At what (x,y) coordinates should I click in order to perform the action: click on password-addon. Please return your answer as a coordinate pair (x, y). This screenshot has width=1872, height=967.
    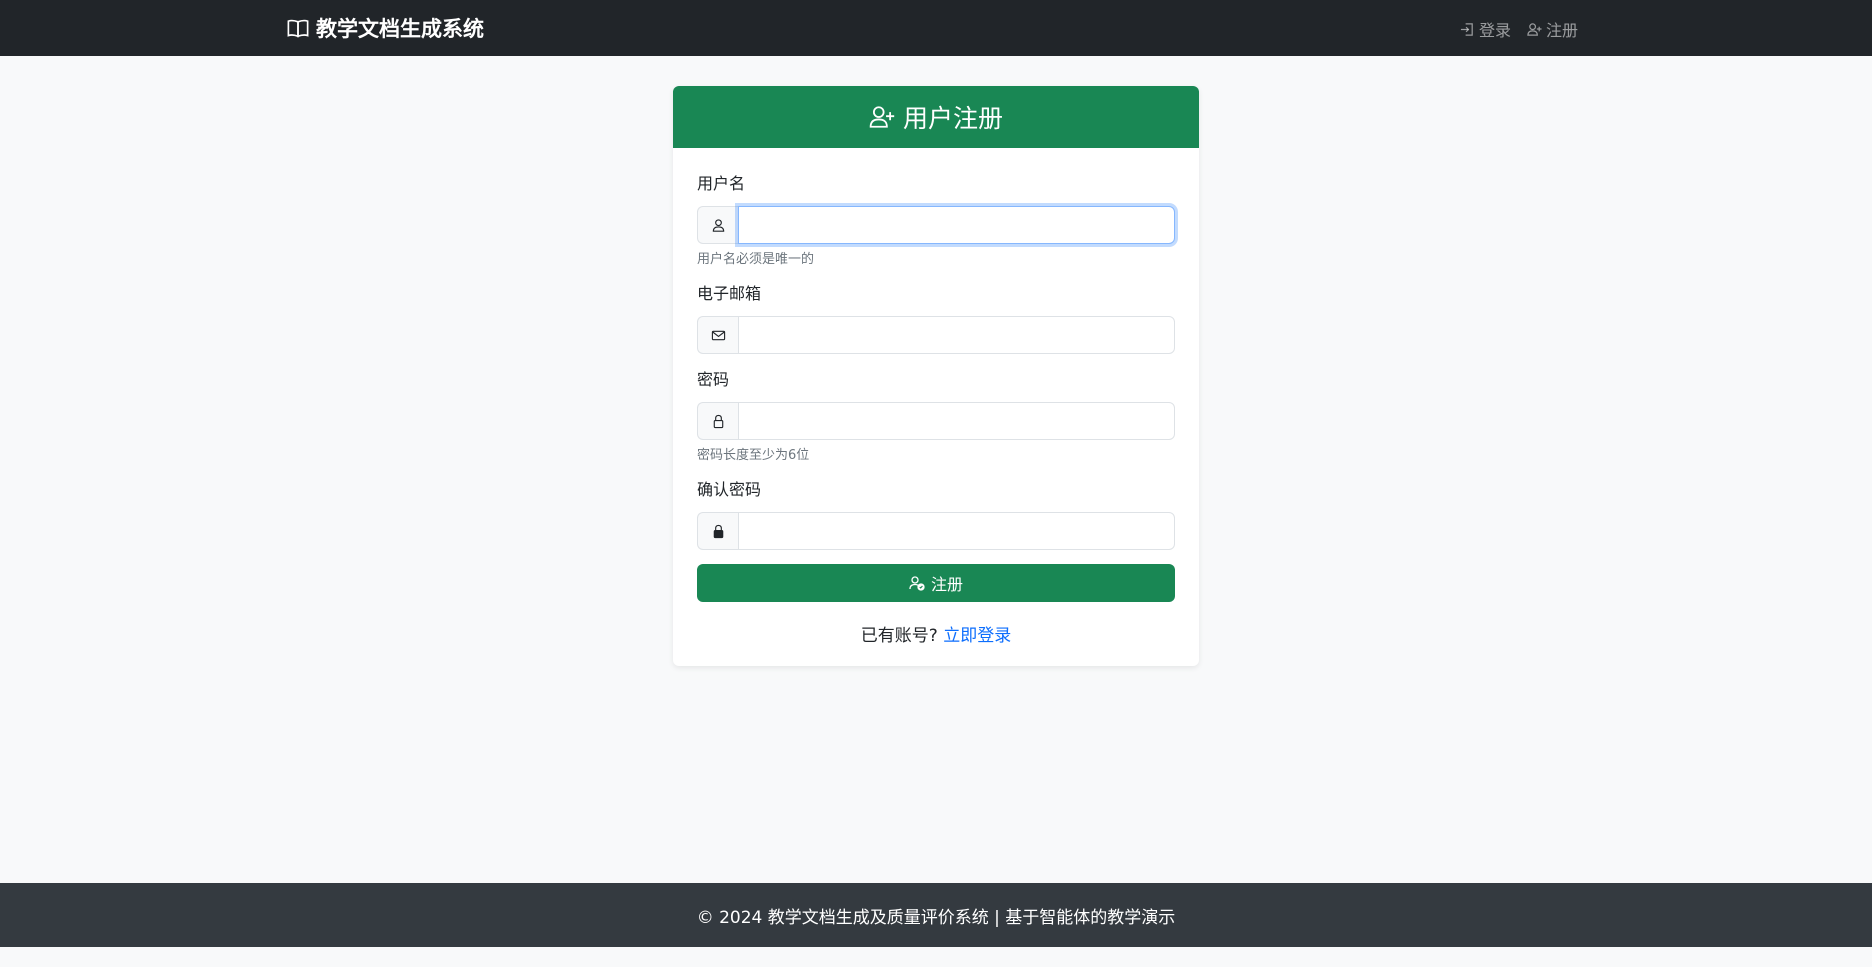
    Looking at the image, I should click on (717, 421).